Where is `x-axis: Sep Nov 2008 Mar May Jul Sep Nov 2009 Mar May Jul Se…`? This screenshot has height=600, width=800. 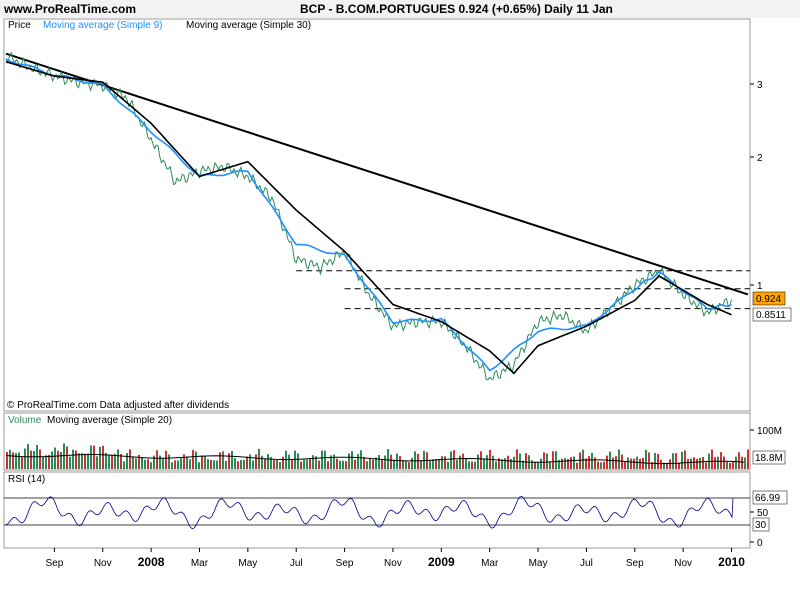 x-axis: Sep Nov 2008 Mar May Jul Sep Nov 2009 Mar May Jul Se… is located at coordinates (395, 558).